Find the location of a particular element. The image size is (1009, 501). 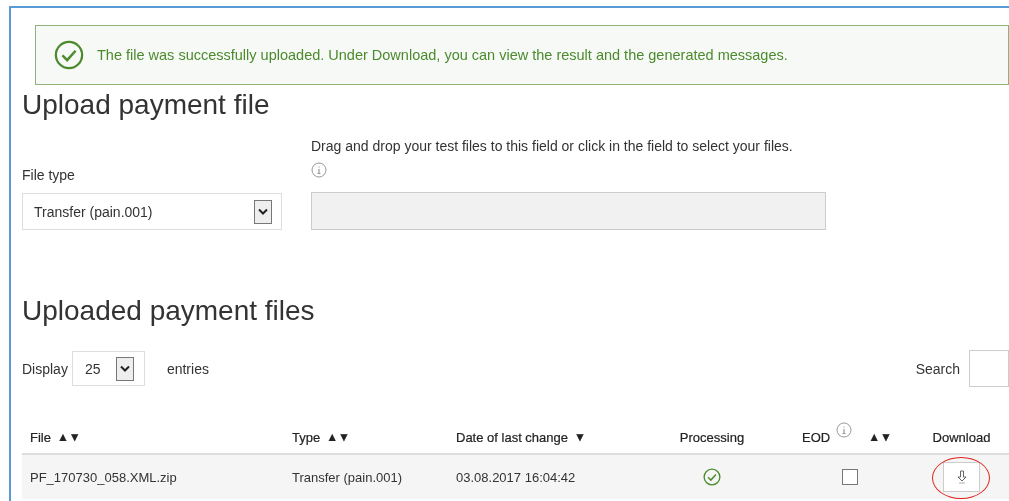

field-label: Display is located at coordinates (45, 368).